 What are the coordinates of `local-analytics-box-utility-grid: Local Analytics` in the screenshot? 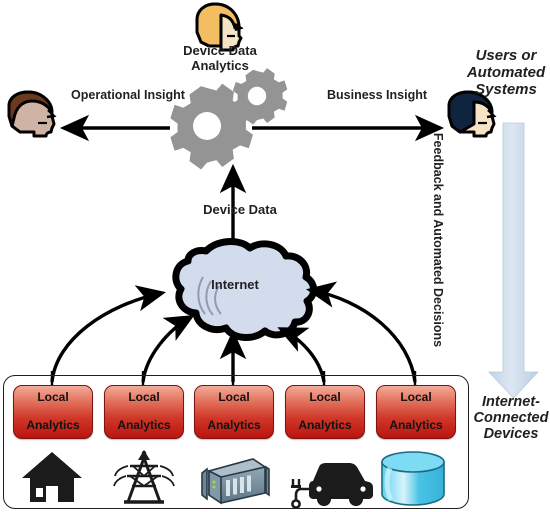 It's located at (144, 412).